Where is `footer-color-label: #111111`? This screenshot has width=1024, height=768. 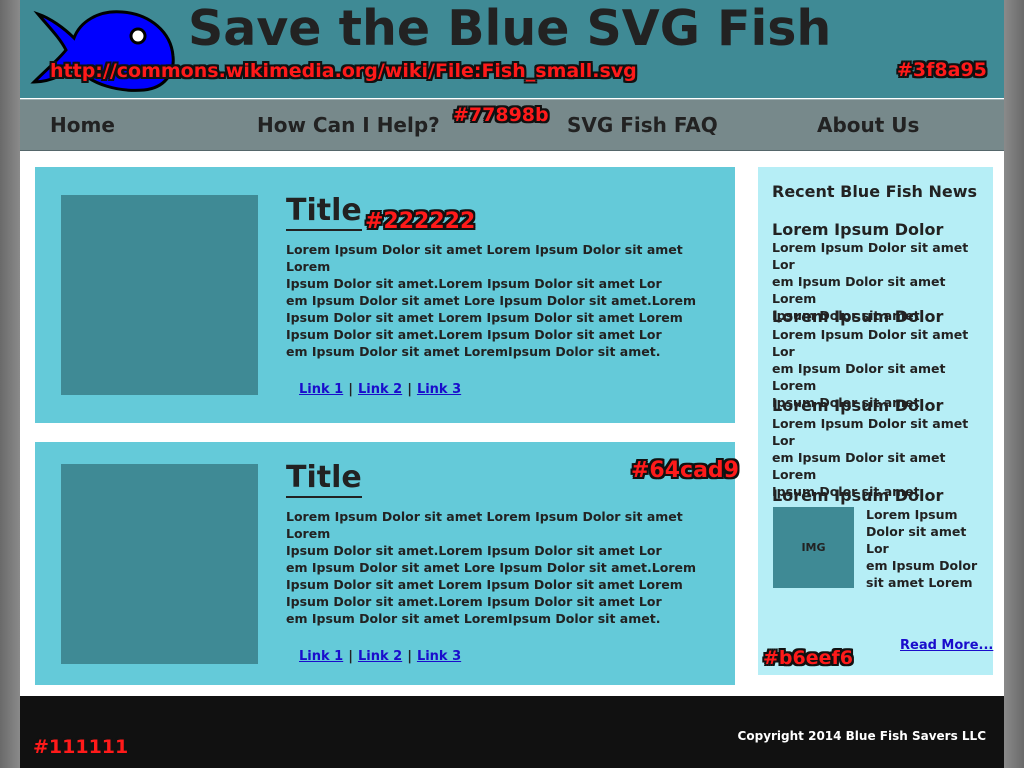 footer-color-label: #111111 is located at coordinates (81, 747).